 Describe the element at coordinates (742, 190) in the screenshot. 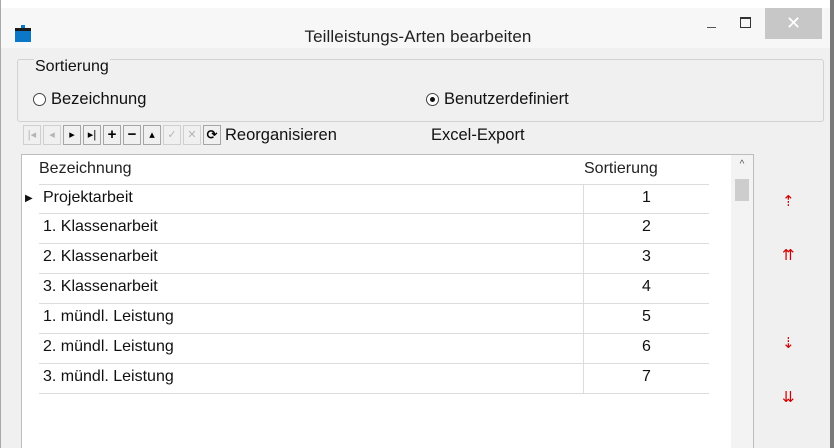

I see `scroll-thumb` at that location.